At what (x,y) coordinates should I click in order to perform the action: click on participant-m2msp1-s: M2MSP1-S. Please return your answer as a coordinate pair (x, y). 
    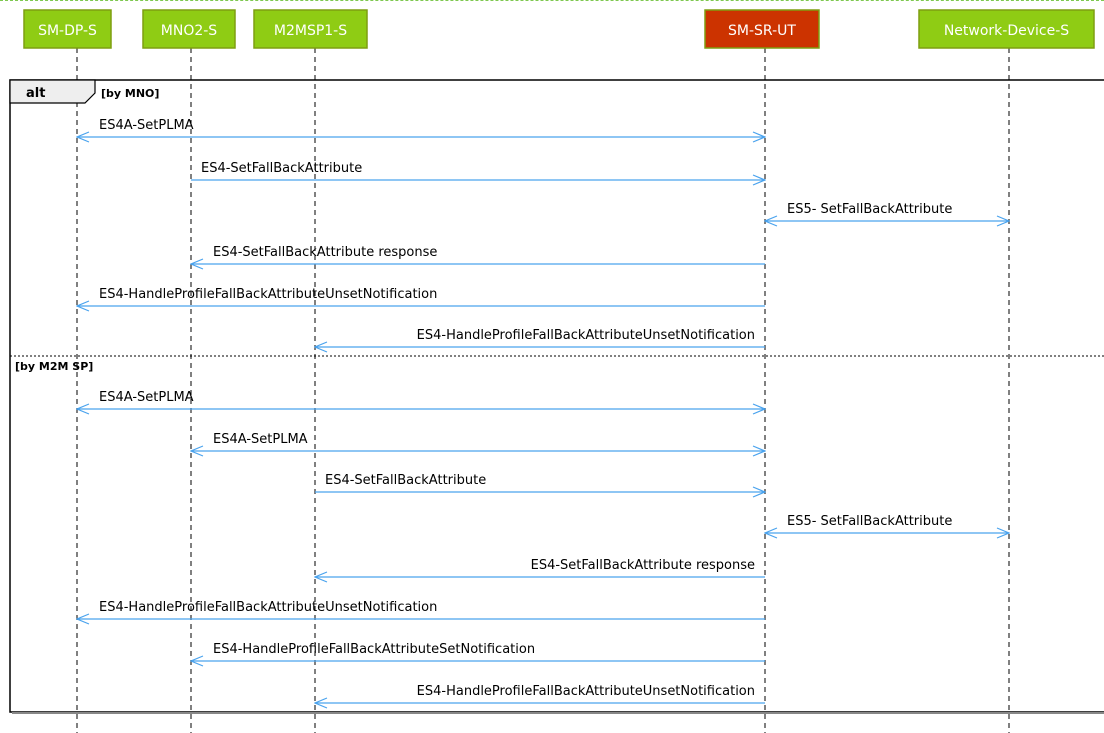
    Looking at the image, I should click on (310, 29).